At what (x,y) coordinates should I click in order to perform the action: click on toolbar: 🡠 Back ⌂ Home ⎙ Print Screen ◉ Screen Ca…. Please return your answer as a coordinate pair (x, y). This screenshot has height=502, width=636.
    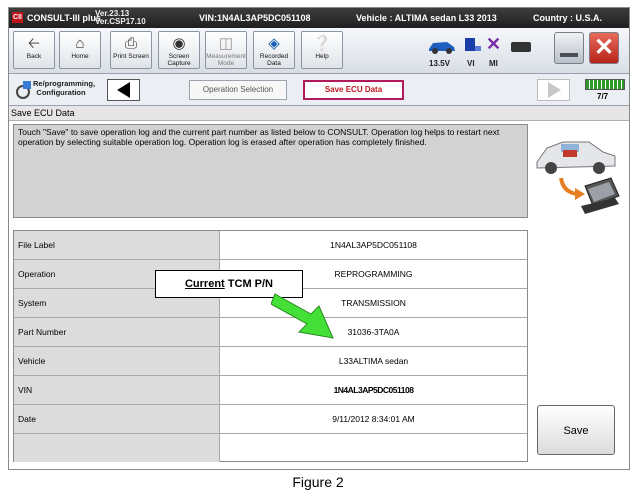
    Looking at the image, I should click on (319, 51).